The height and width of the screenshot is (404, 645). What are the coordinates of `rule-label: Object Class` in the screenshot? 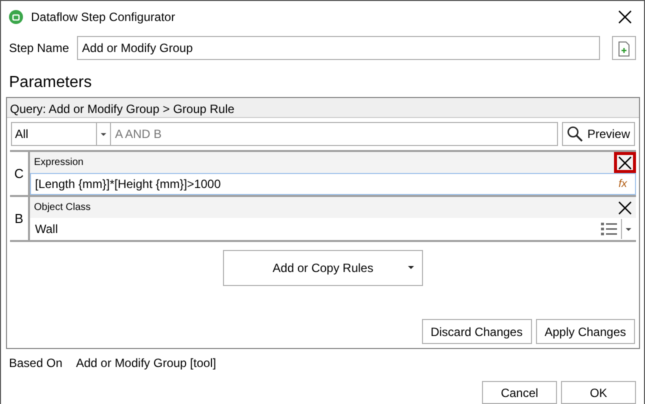 It's located at (62, 208).